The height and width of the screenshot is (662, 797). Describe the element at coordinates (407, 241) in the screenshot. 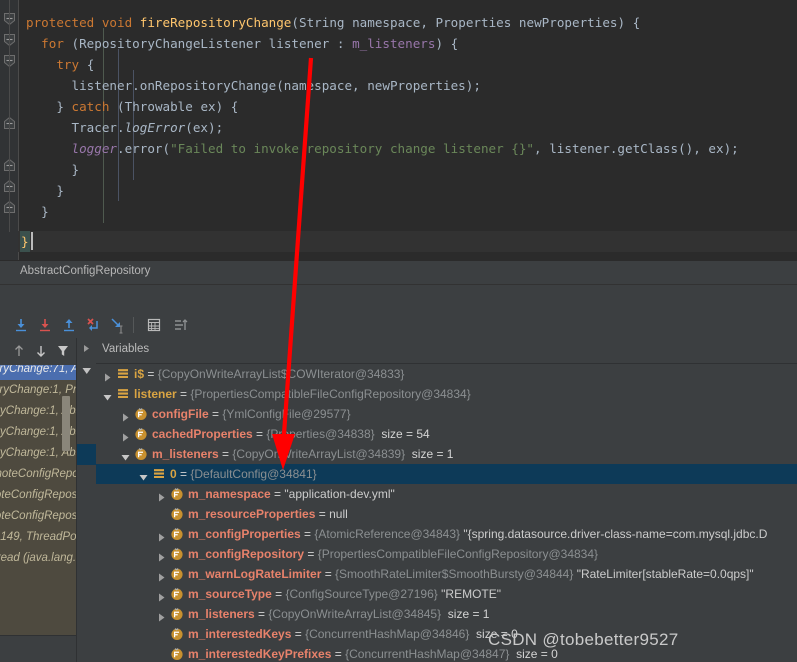

I see `caret-line-highlight` at that location.